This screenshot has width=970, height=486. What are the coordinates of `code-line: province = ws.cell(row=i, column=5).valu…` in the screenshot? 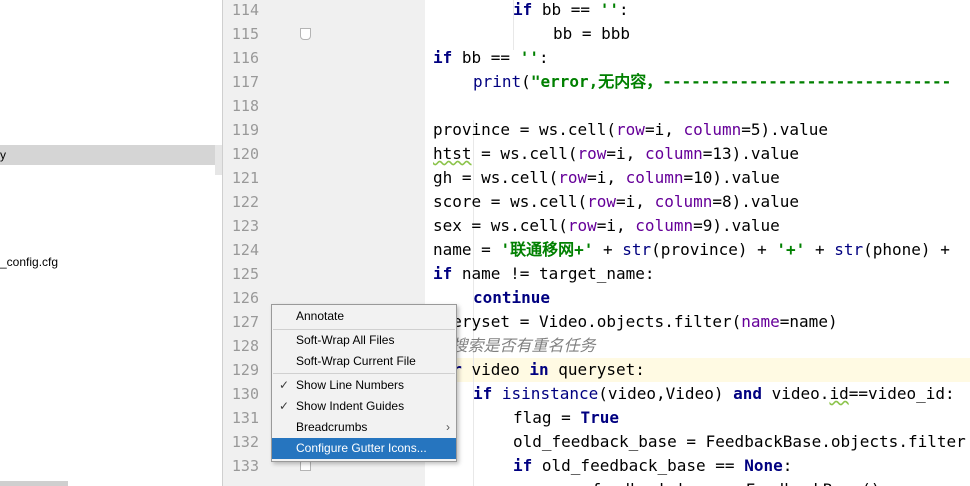 It's located at (630, 129).